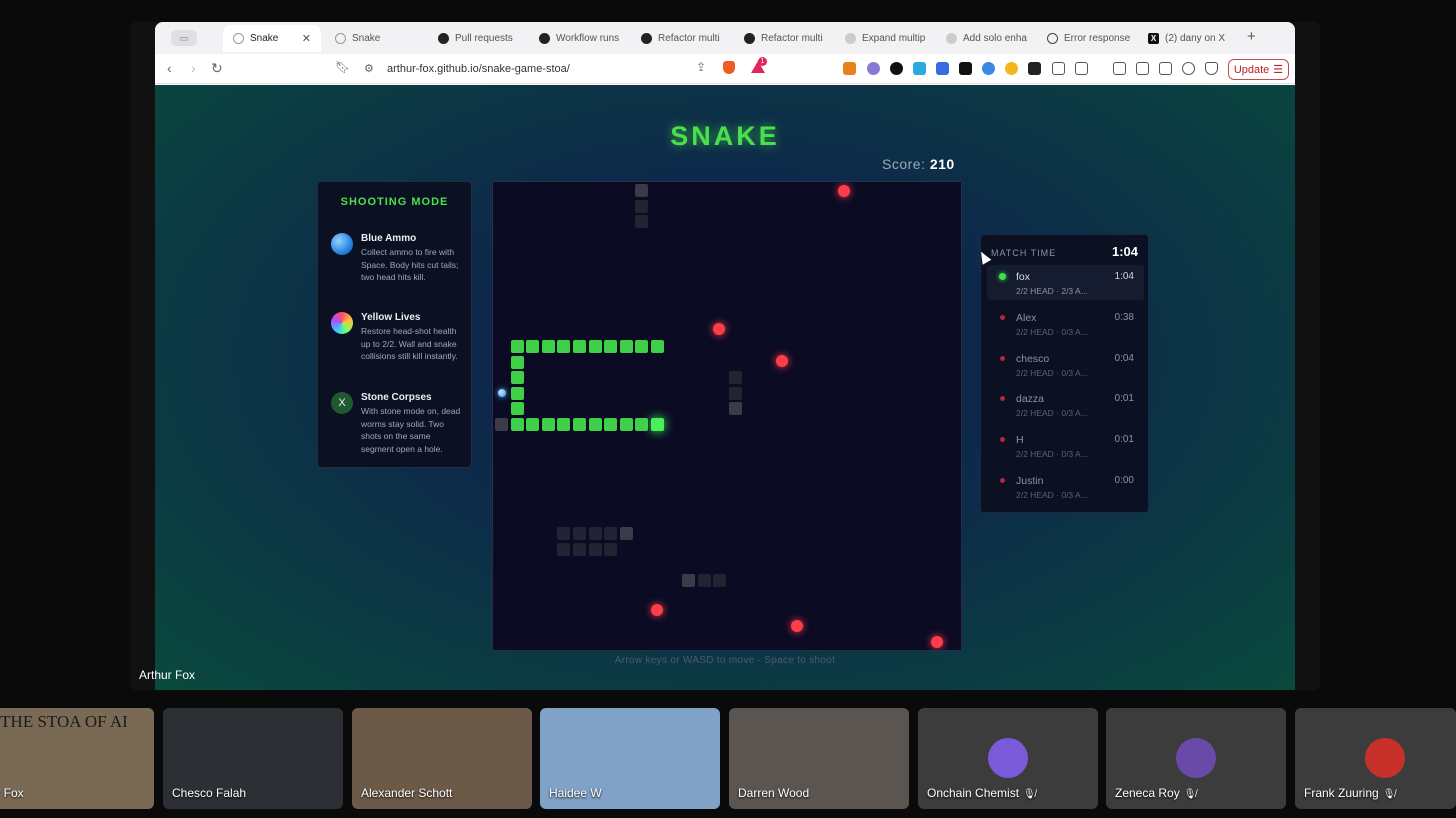 The width and height of the screenshot is (1456, 818). Describe the element at coordinates (1251, 36) in the screenshot. I see `new-tab-button: +` at that location.